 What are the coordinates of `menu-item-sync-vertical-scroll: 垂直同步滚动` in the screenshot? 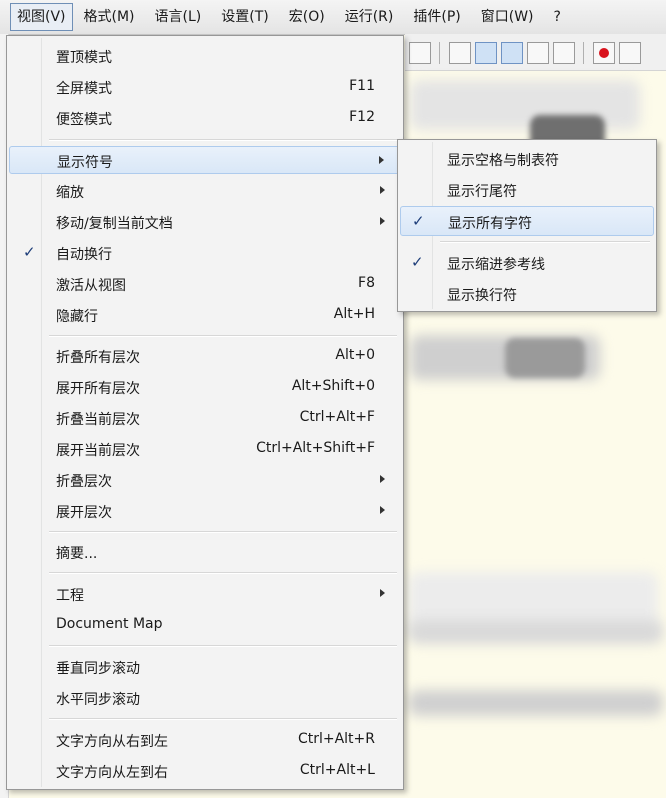 It's located at (205, 667).